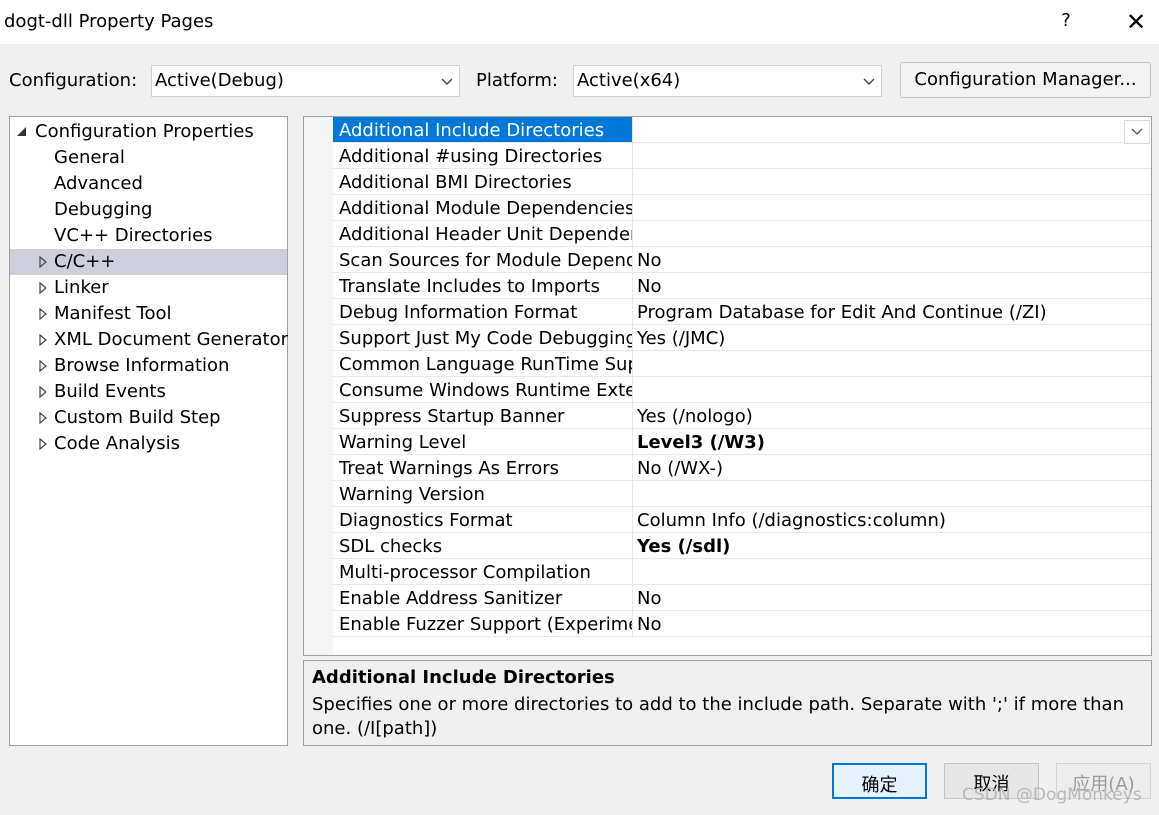 Image resolution: width=1159 pixels, height=815 pixels. What do you see at coordinates (482, 155) in the screenshot?
I see `property-name: Additional #using Directories` at bounding box center [482, 155].